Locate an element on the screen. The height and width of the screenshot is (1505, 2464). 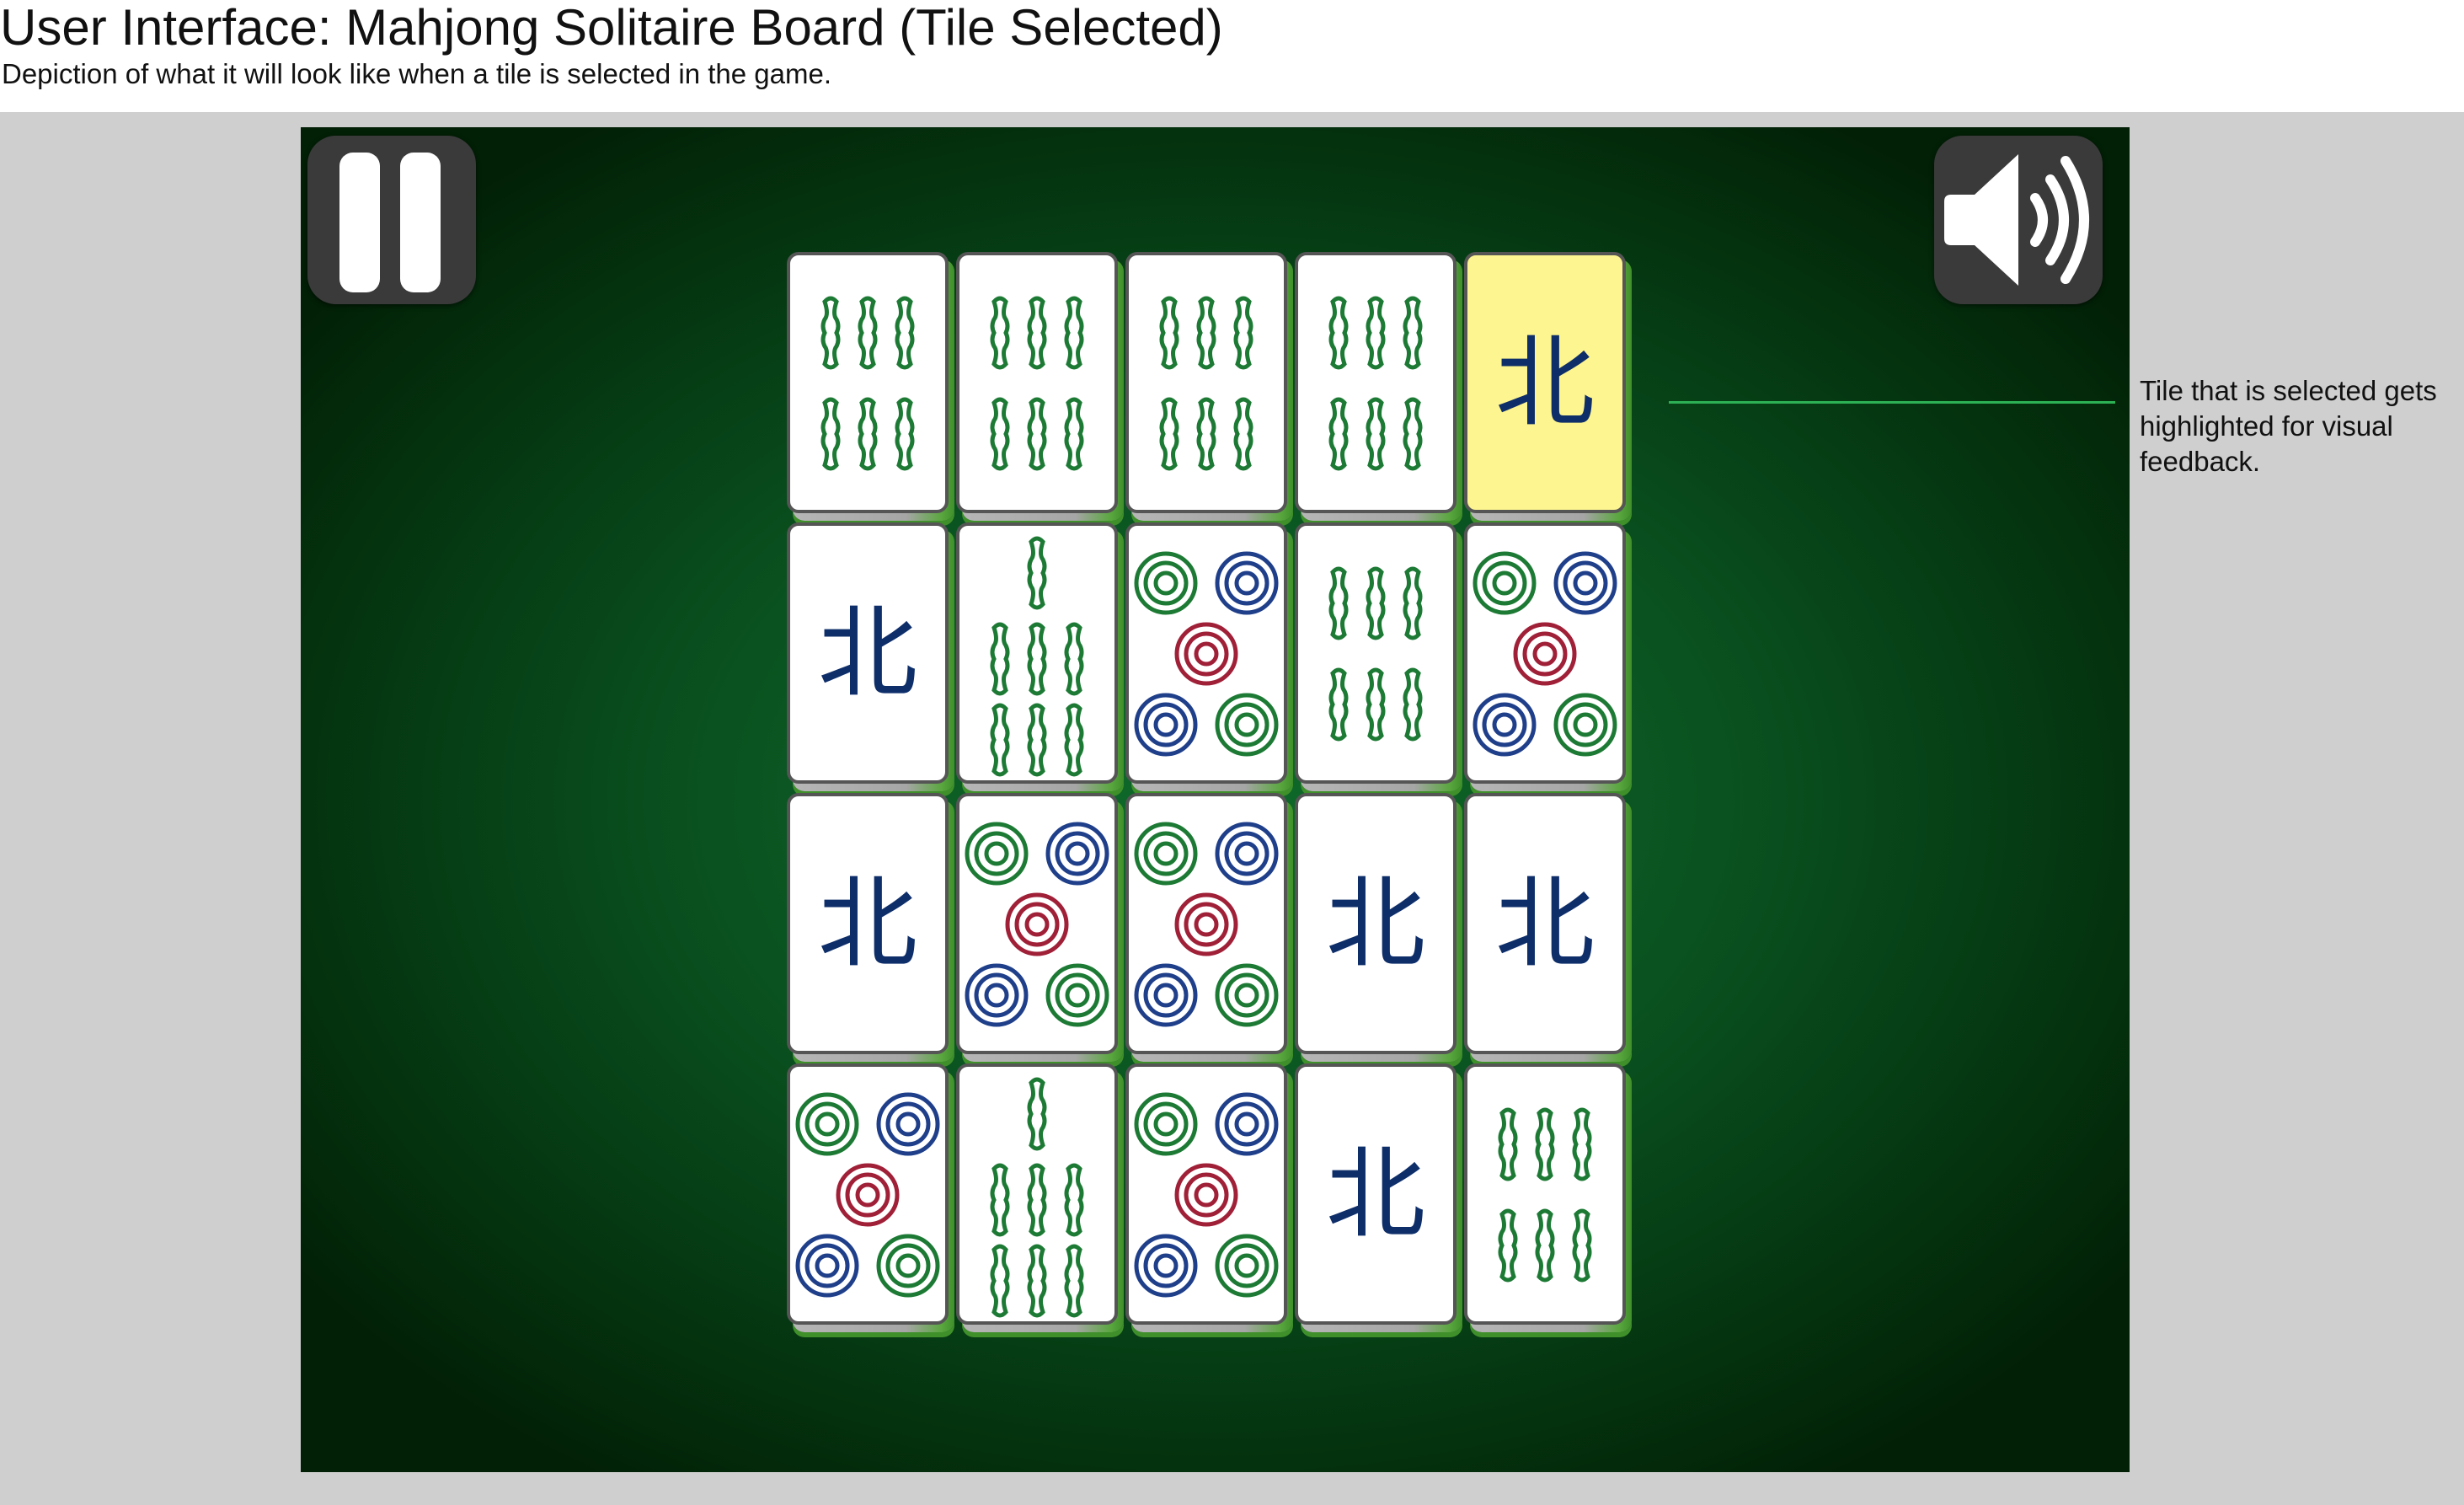
speaker-volume-icon is located at coordinates (2016, 220).